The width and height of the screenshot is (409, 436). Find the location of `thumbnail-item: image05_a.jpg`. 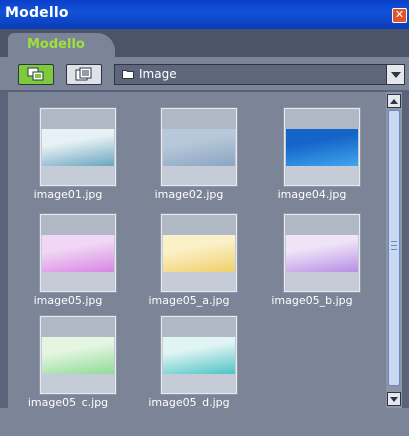

thumbnail-item: image05_a.jpg is located at coordinates (189, 252).